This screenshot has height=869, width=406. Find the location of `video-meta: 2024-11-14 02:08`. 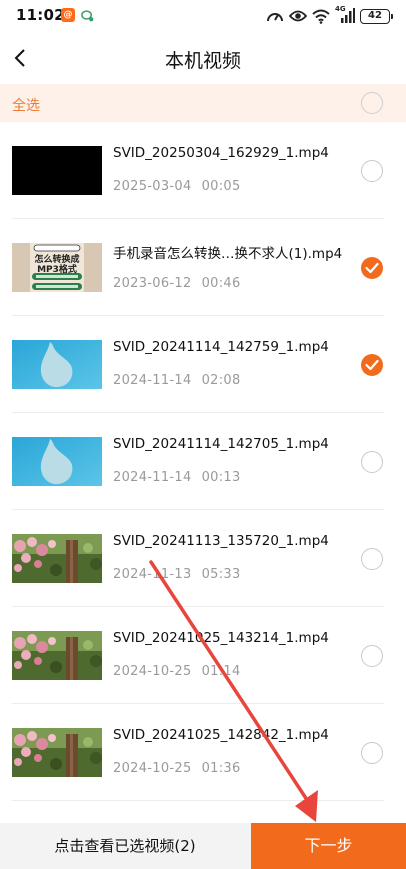

video-meta: 2024-11-14 02:08 is located at coordinates (177, 380).